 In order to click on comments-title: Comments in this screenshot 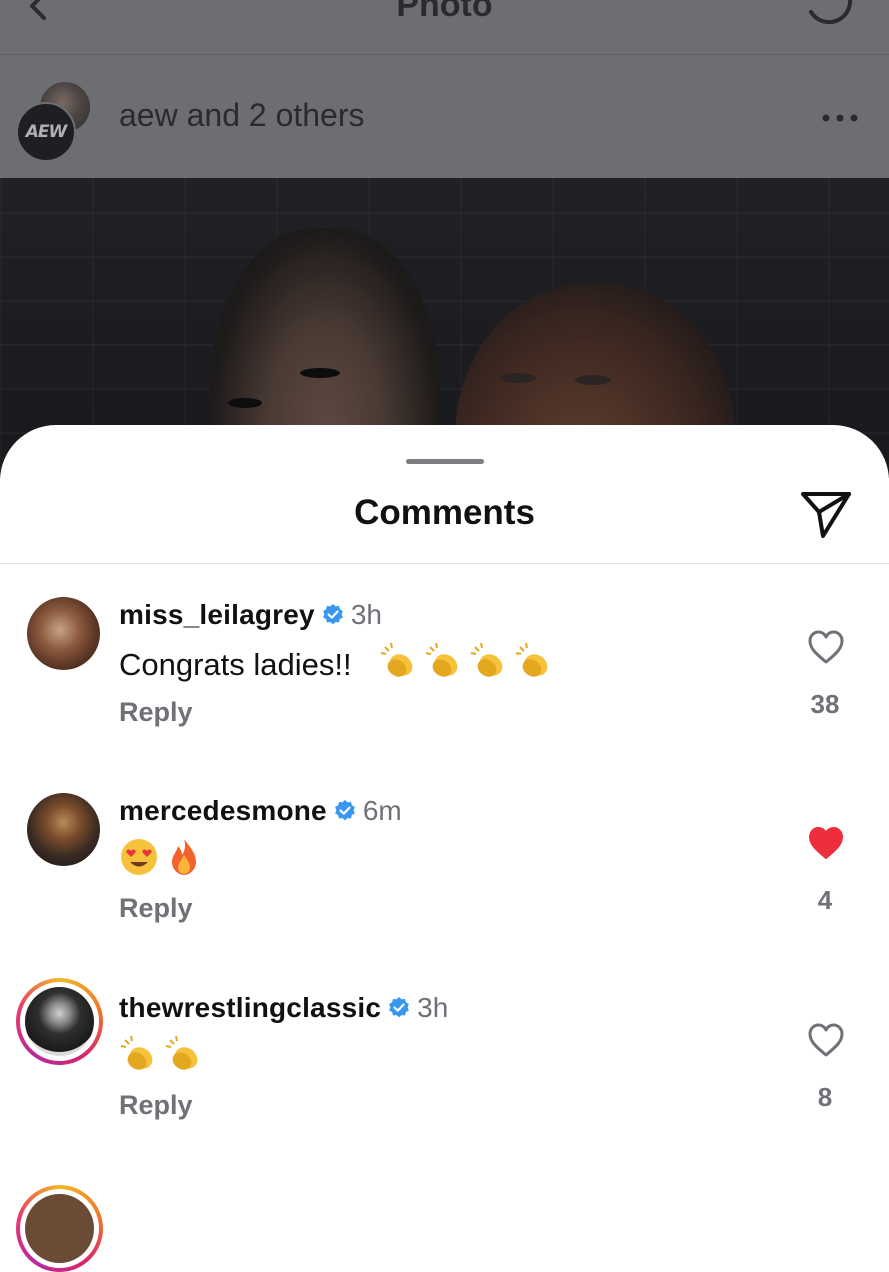, I will do `click(444, 512)`.